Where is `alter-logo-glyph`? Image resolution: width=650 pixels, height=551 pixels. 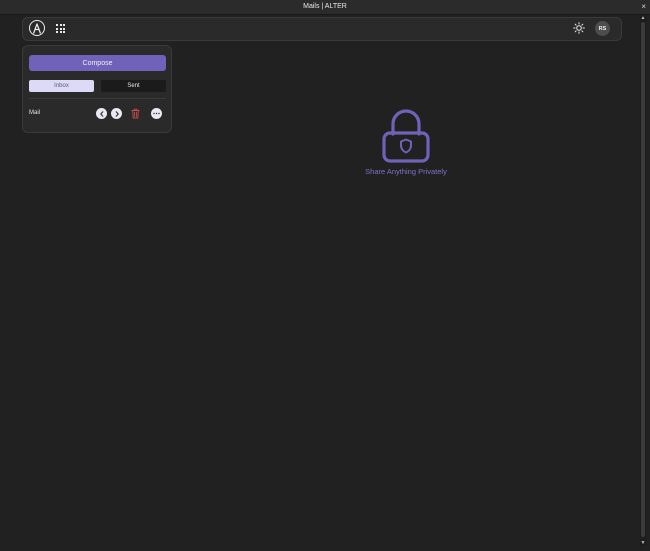 alter-logo-glyph is located at coordinates (37, 28).